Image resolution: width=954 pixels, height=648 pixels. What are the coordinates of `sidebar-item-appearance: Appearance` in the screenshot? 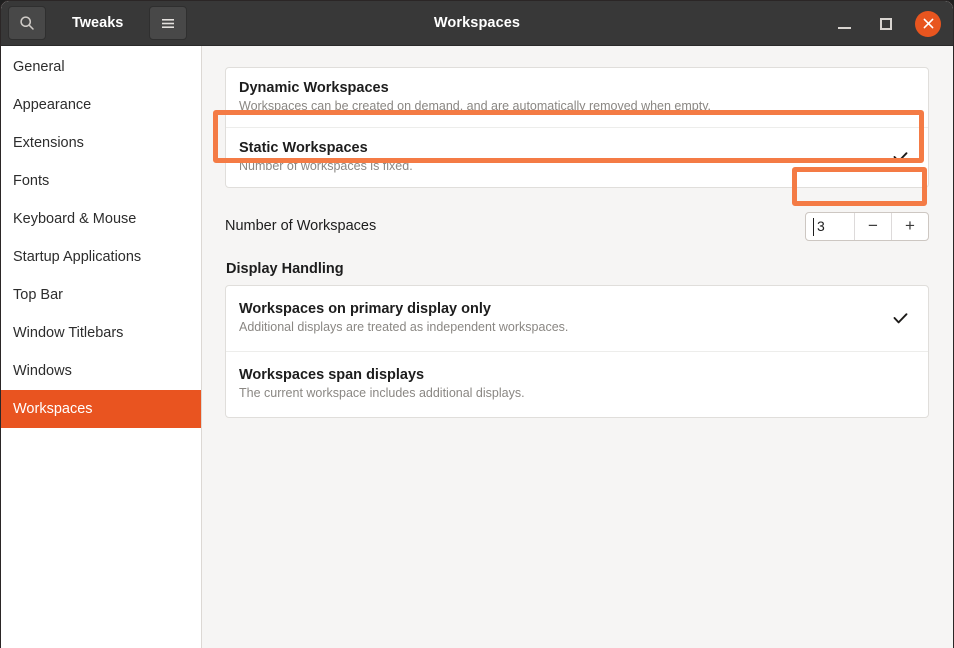 It's located at (101, 105).